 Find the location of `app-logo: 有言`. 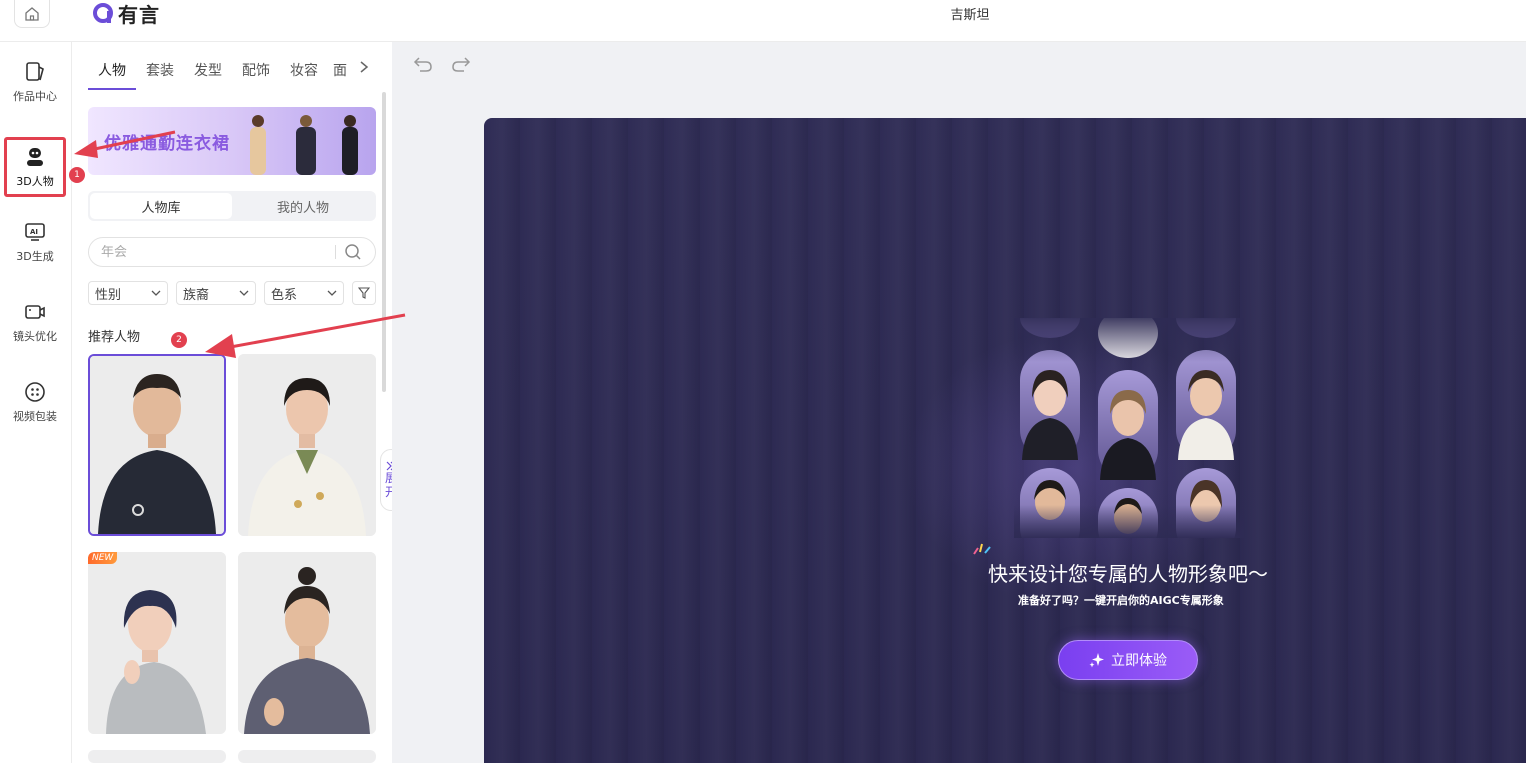

app-logo: 有言 is located at coordinates (126, 13).